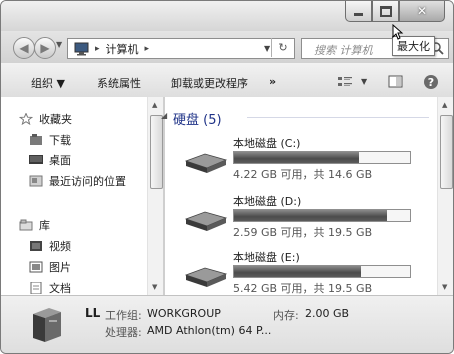 Image resolution: width=454 pixels, height=354 pixels. Describe the element at coordinates (36, 288) in the screenshot. I see `document-icon` at that location.